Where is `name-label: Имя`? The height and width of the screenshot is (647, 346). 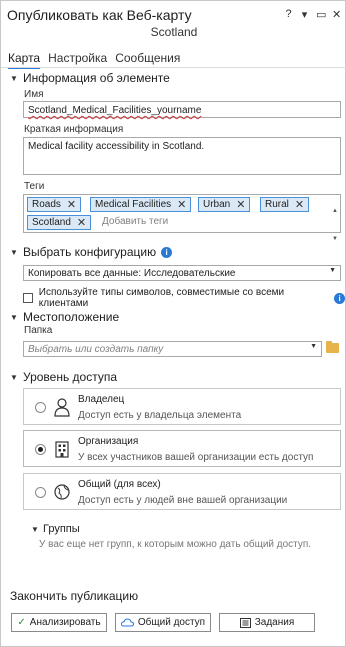 name-label: Имя is located at coordinates (34, 94).